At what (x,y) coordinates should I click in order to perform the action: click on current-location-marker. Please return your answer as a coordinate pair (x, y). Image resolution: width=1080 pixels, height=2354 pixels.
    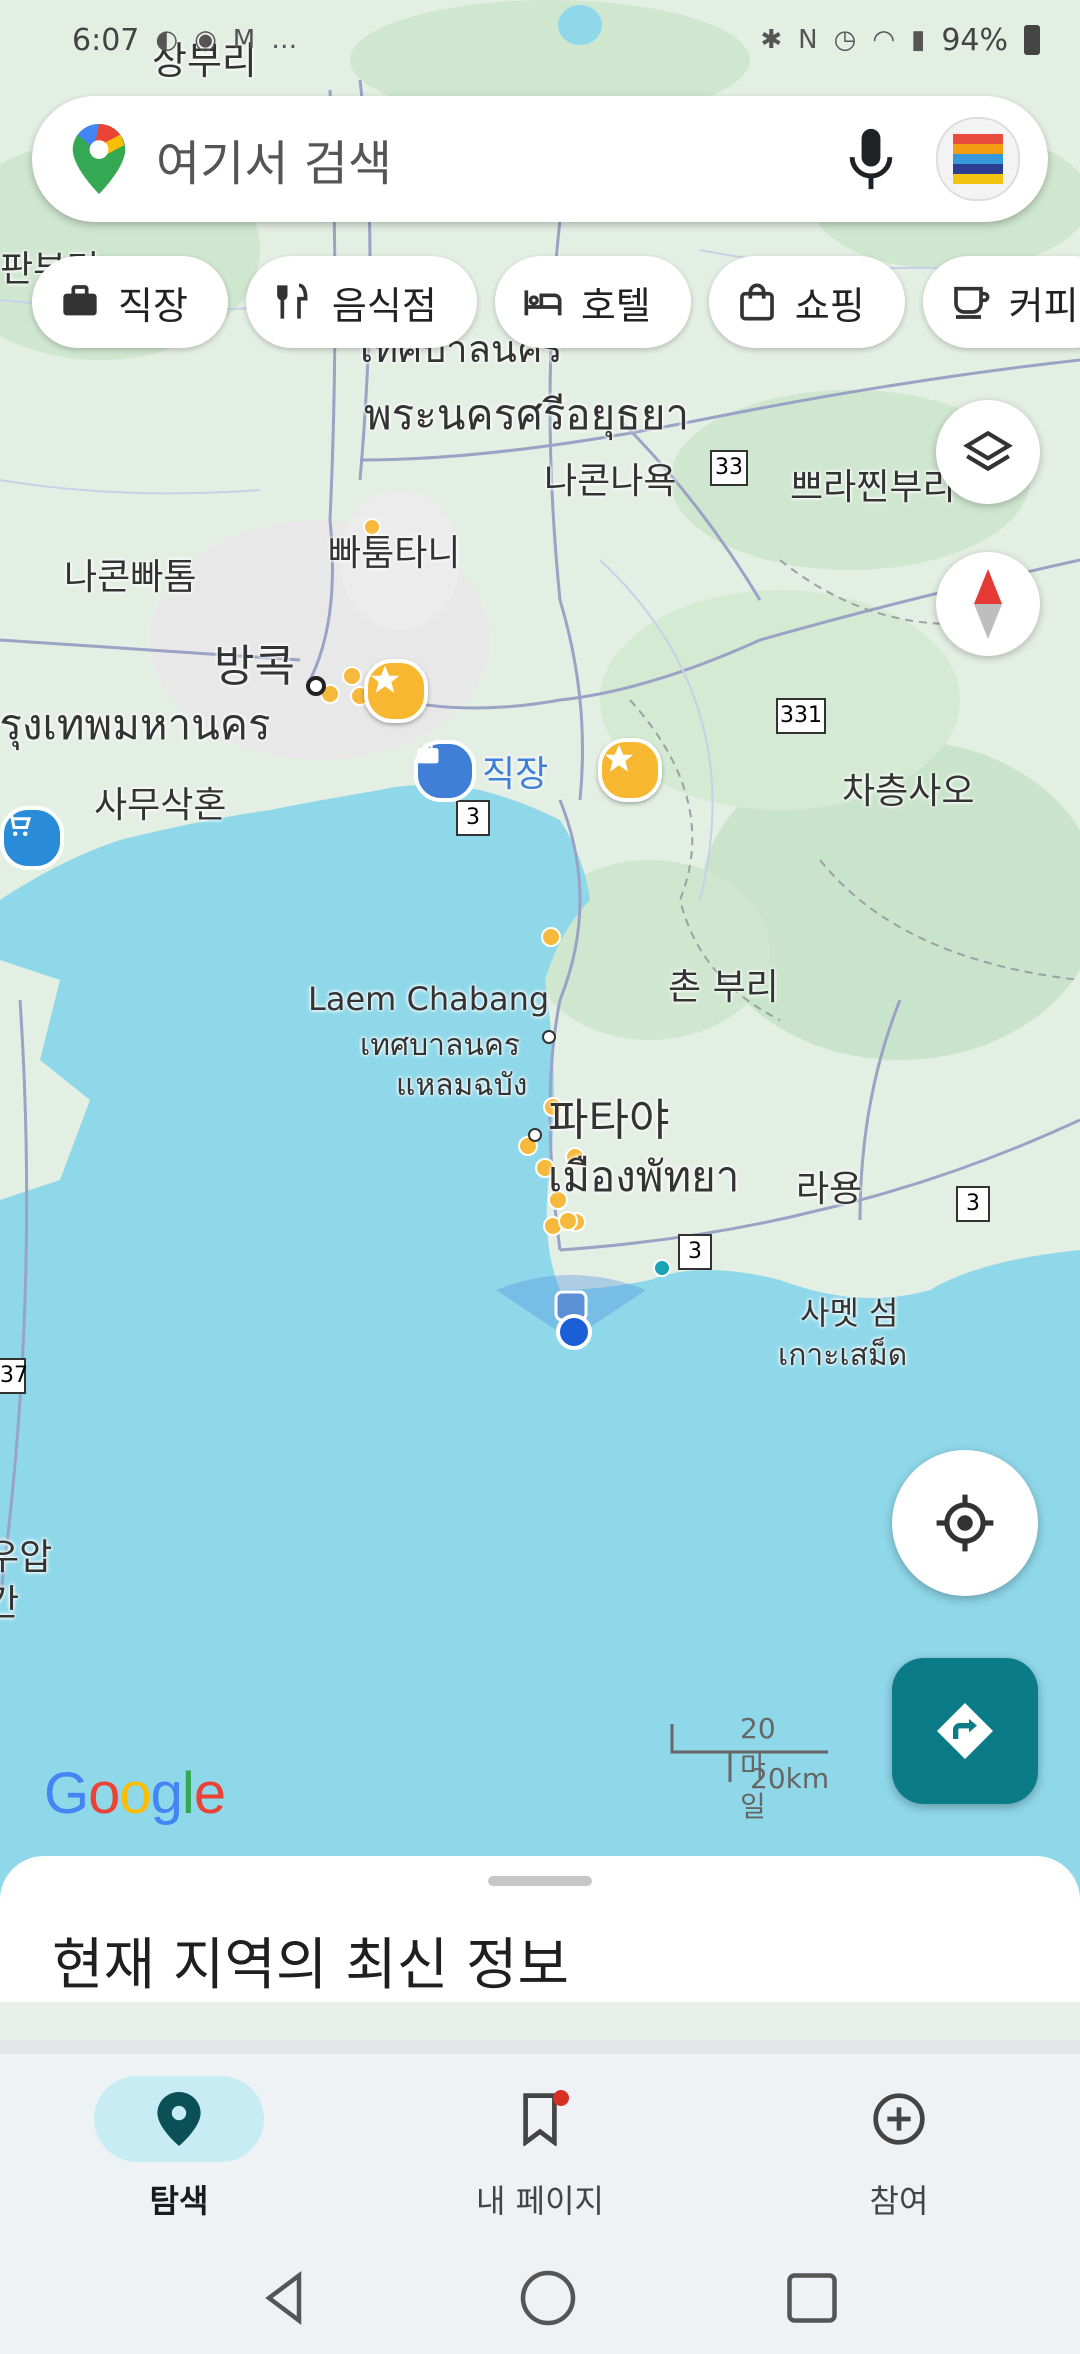
    Looking at the image, I should click on (571, 1310).